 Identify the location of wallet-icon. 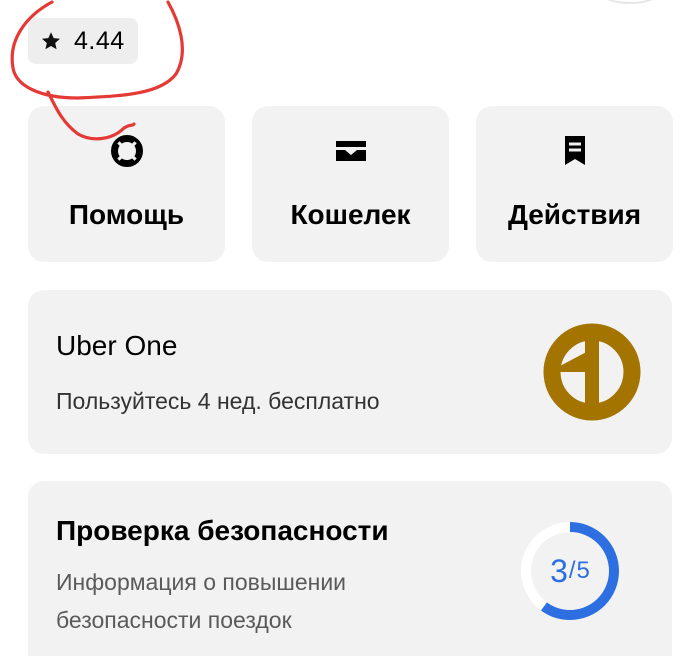
(350, 151).